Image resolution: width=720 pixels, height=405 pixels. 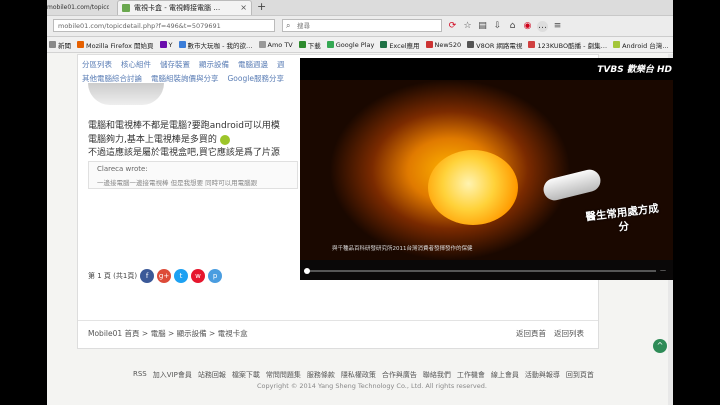 I want to click on favicon-icon, so click(x=126, y=8).